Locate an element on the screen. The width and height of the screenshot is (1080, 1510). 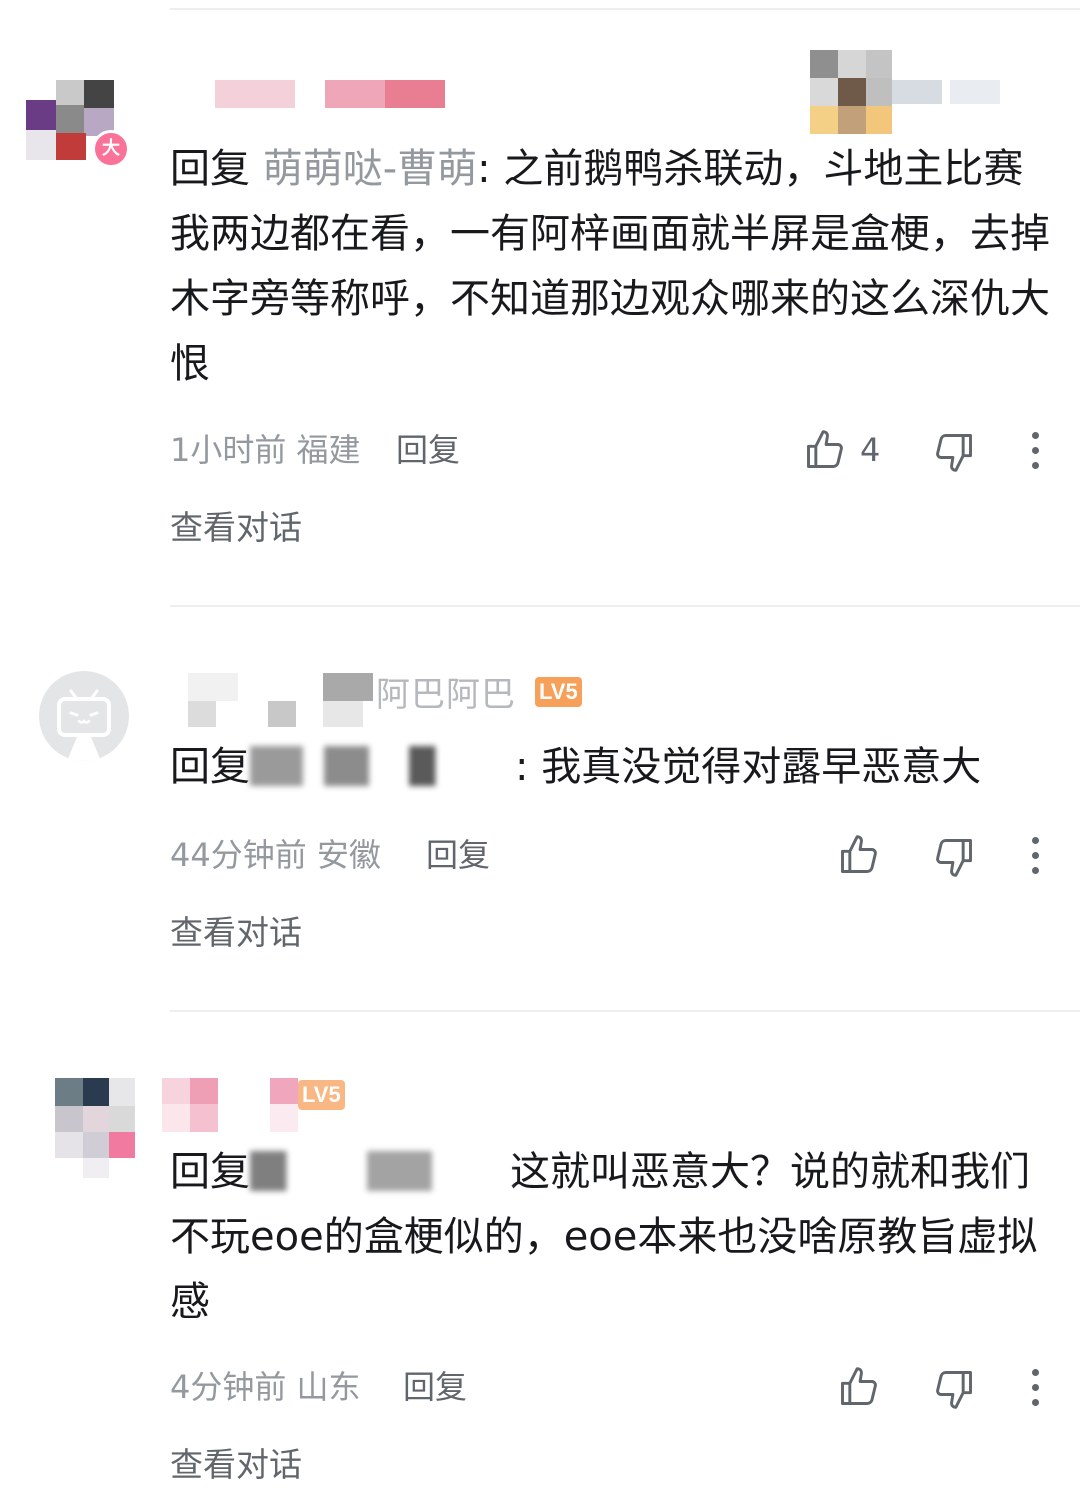
comment-location: 福建 is located at coordinates (328, 450).